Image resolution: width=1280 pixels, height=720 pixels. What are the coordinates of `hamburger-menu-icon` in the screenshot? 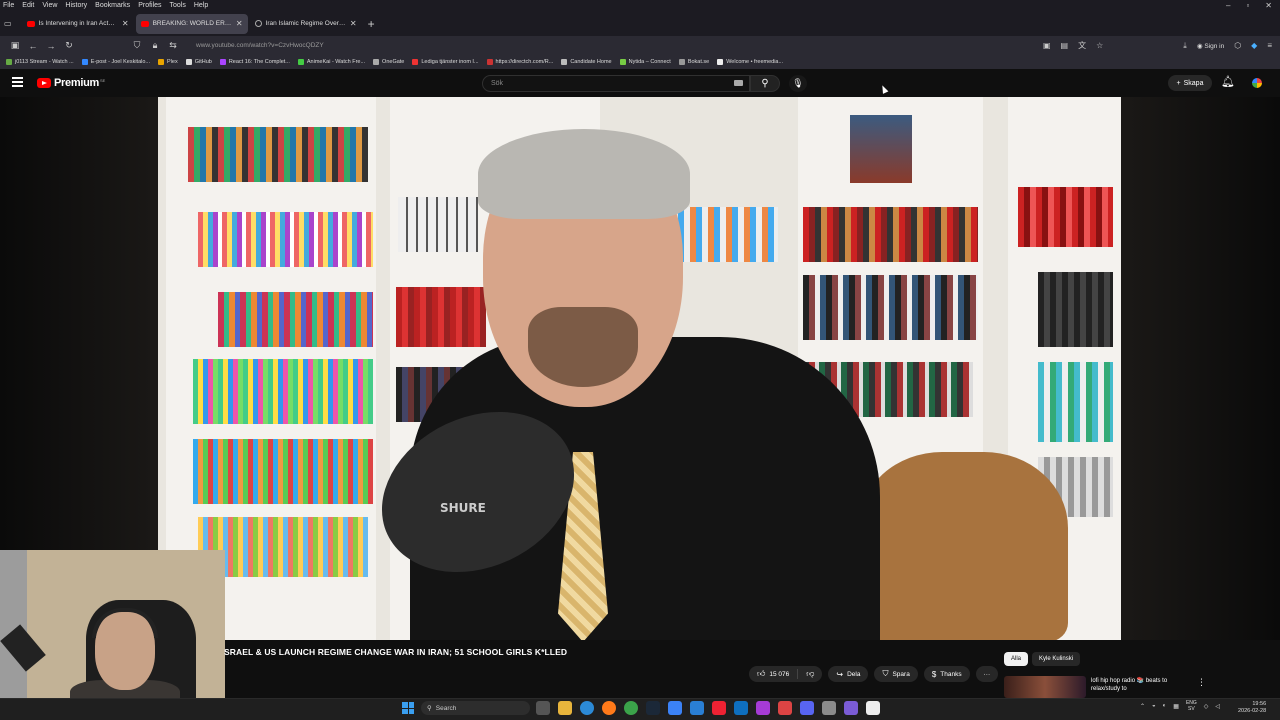 It's located at (17, 83).